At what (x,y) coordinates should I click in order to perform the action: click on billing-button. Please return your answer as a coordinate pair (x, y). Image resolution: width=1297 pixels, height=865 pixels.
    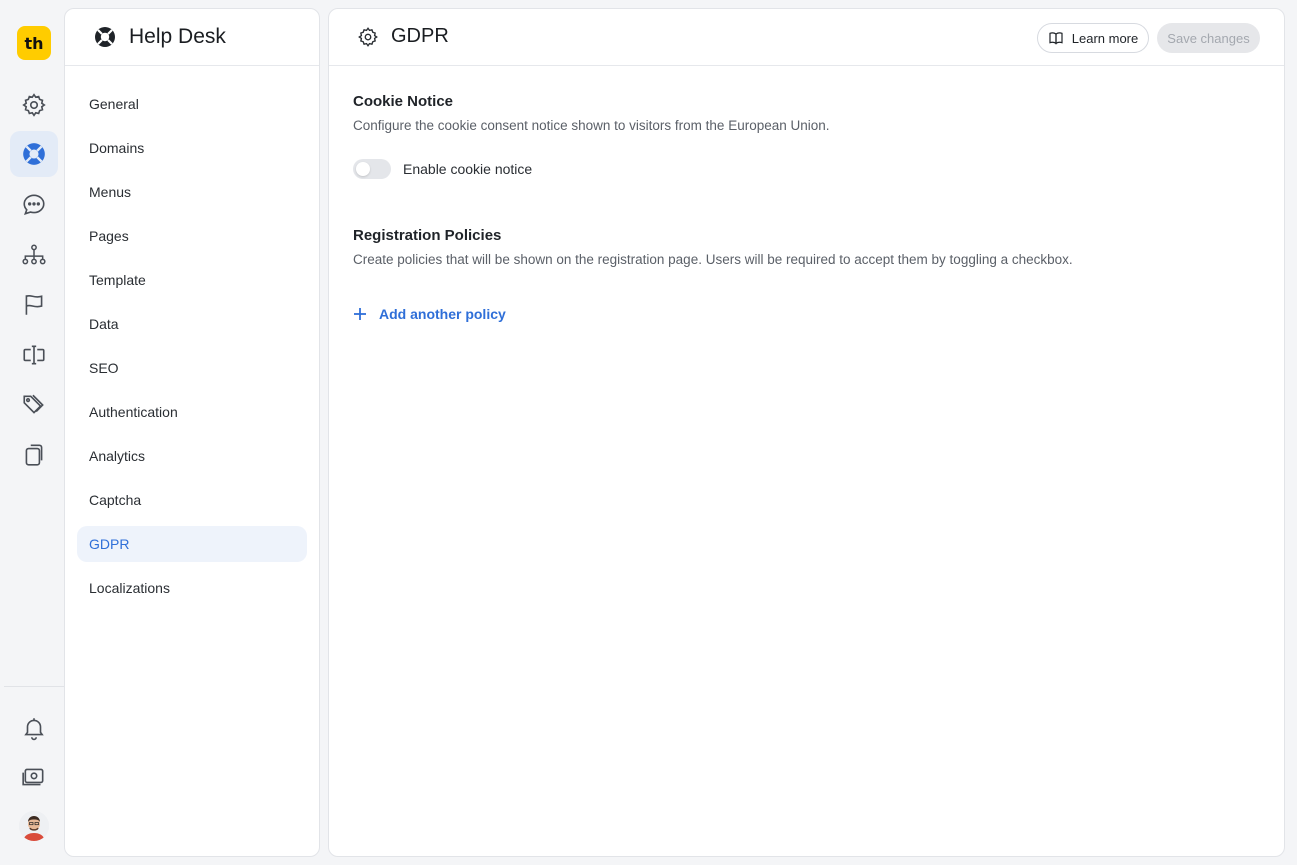
    Looking at the image, I should click on (34, 777).